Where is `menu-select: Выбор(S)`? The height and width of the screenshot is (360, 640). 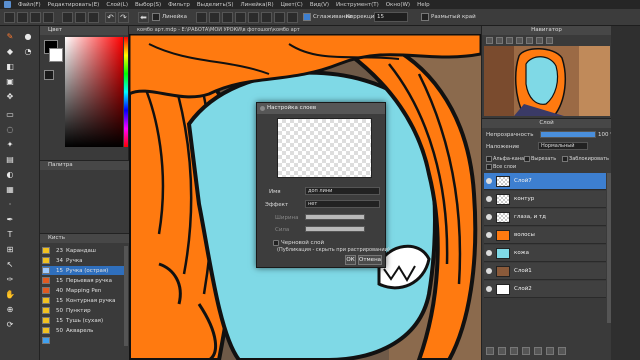
menu-select: Выбор(S) is located at coordinates (148, 5).